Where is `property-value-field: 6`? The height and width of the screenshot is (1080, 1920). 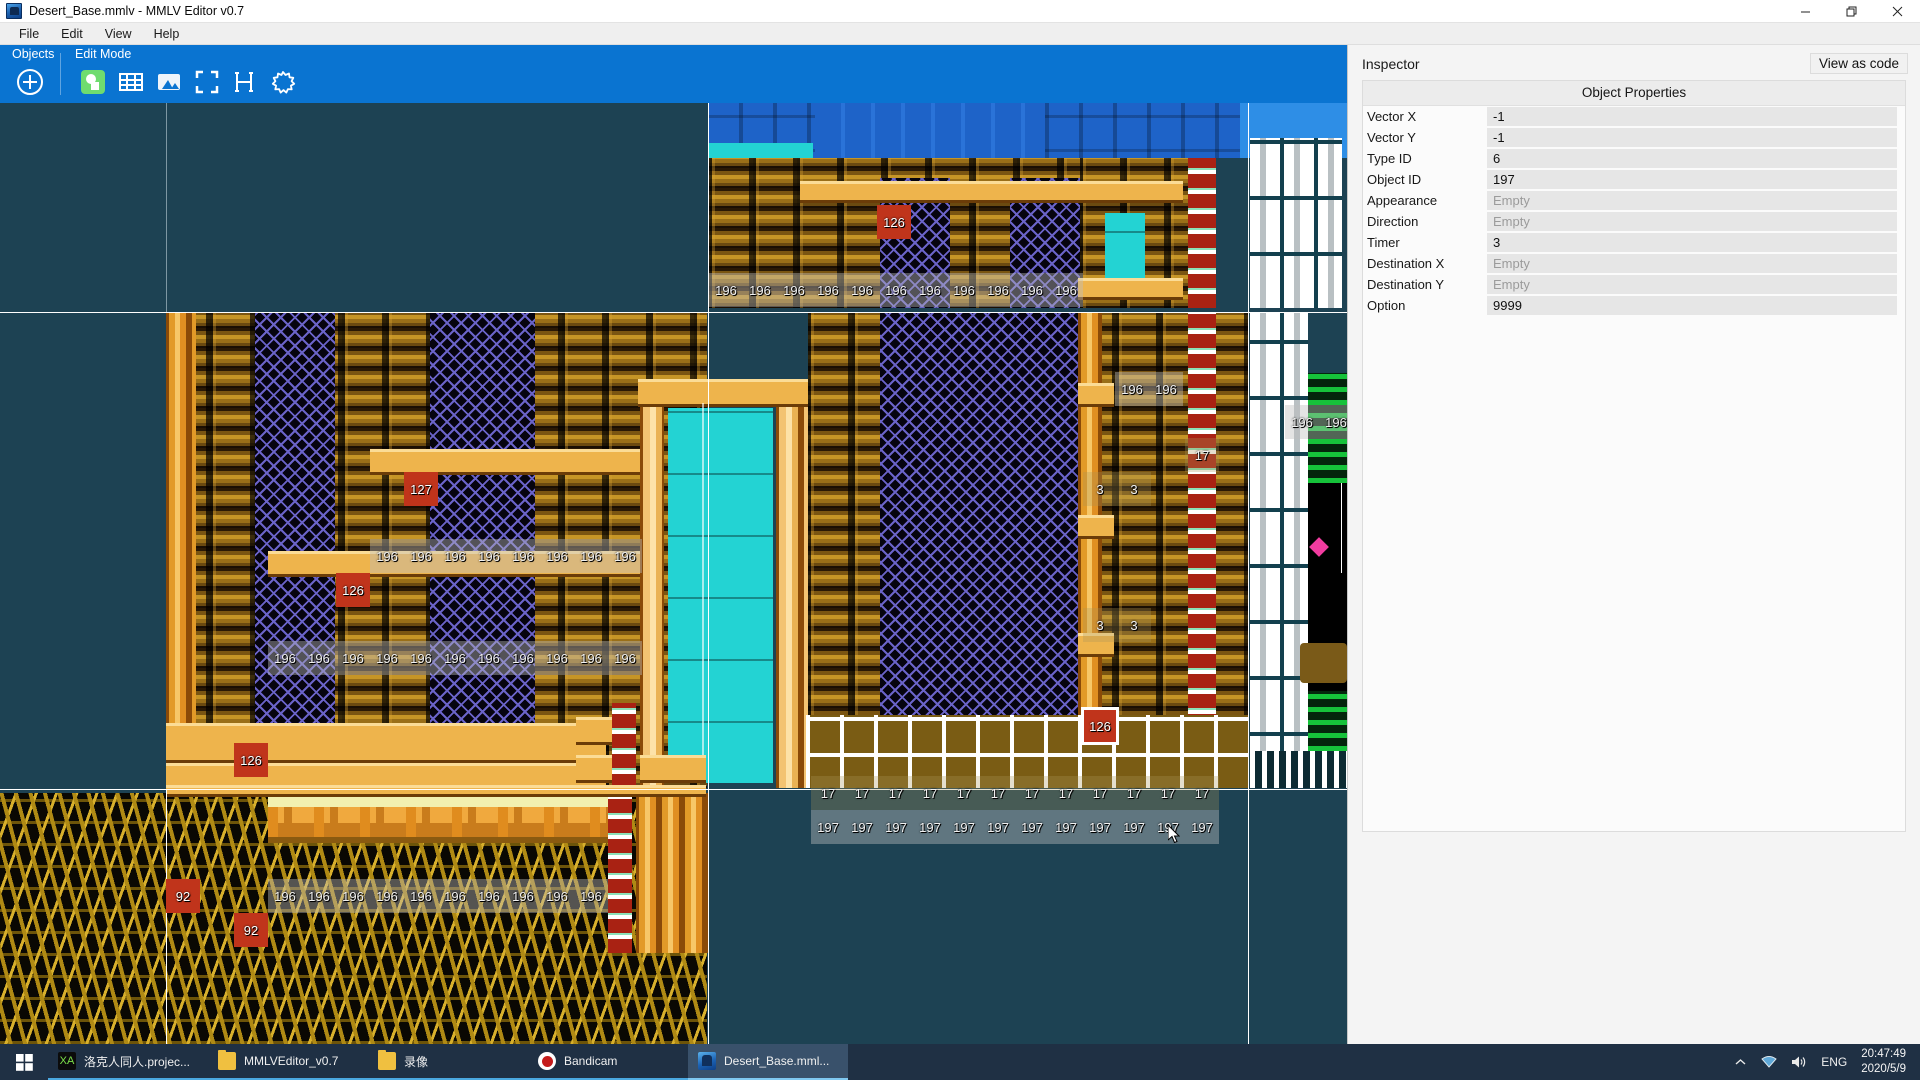
property-value-field: 6 is located at coordinates (1692, 158).